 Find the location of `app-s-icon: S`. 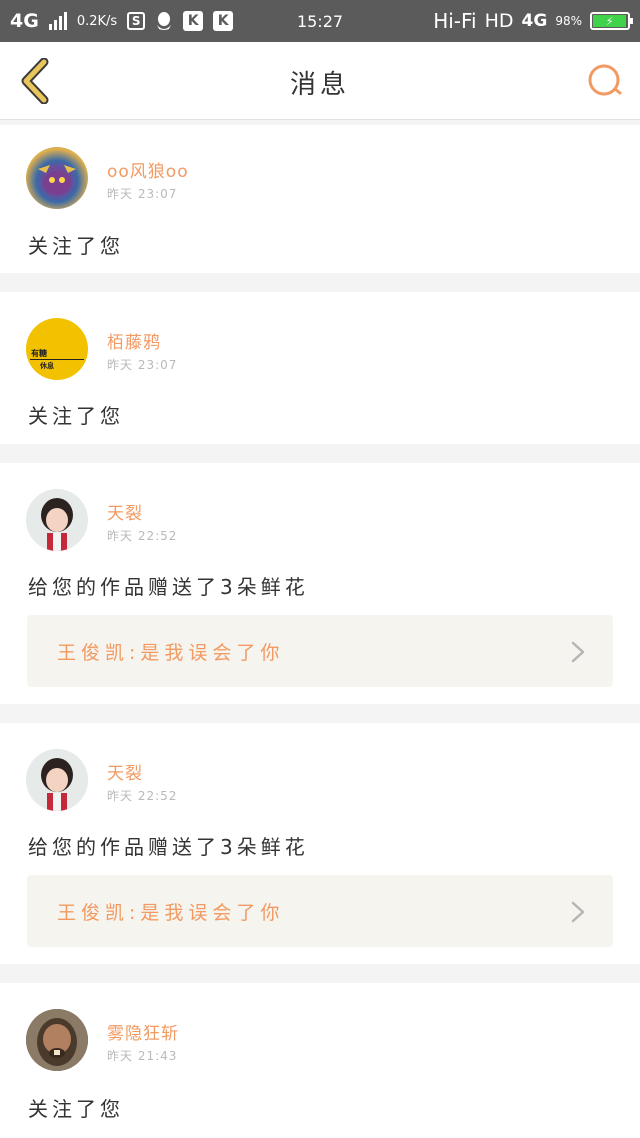

app-s-icon: S is located at coordinates (136, 21).